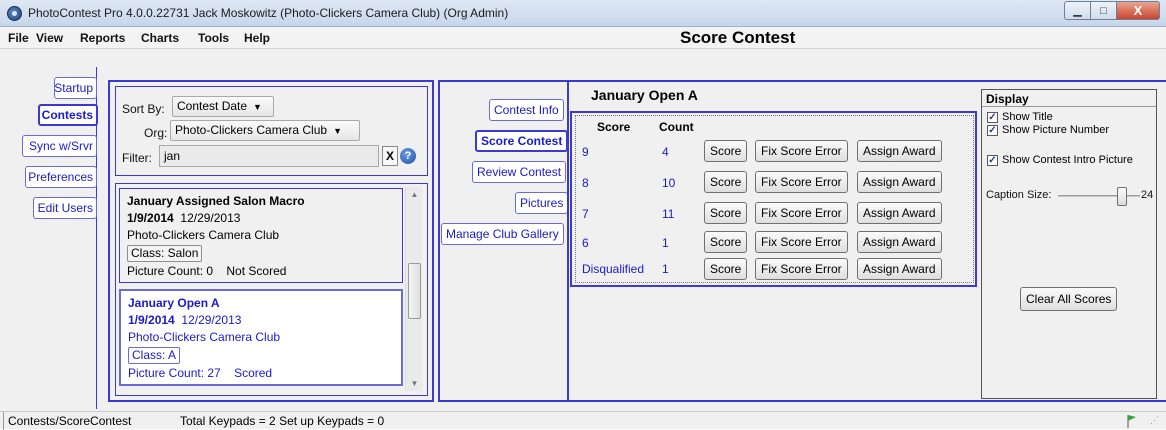 The height and width of the screenshot is (430, 1166). Describe the element at coordinates (522, 141) in the screenshot. I see `tab-score-contest: Score Contest` at that location.